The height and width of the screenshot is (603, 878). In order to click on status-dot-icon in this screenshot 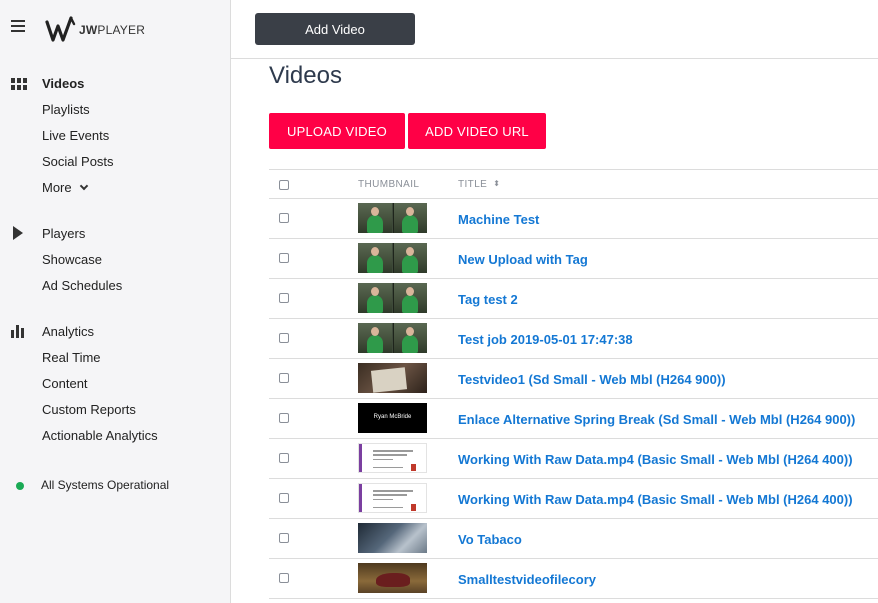, I will do `click(20, 486)`.